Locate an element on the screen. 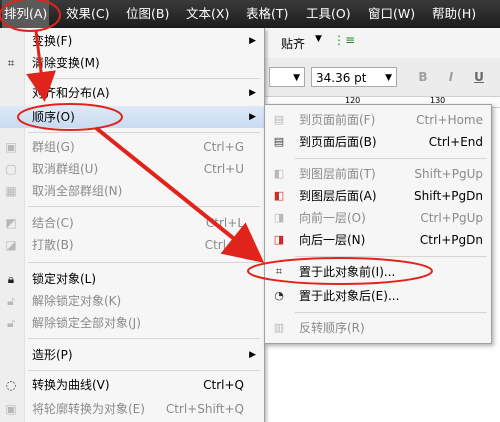 This screenshot has height=422, width=500. menu-arrange: 排列(A) is located at coordinates (26, 14).